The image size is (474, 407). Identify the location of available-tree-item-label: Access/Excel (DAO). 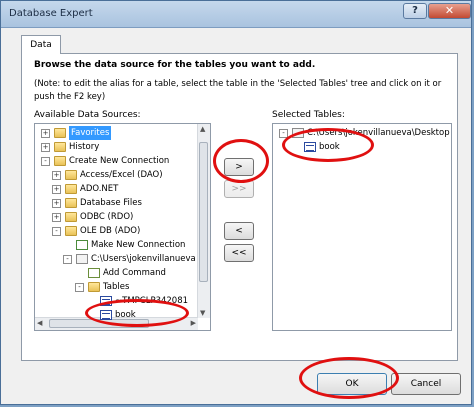
(121, 175).